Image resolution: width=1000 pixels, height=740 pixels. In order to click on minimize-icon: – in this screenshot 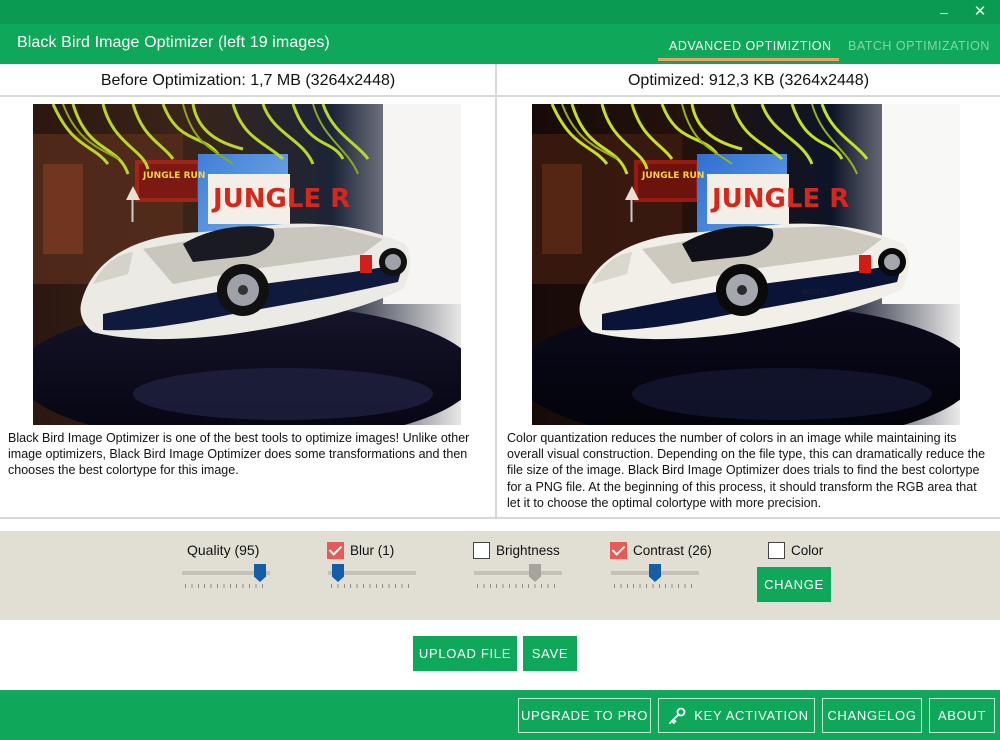, I will do `click(944, 12)`.